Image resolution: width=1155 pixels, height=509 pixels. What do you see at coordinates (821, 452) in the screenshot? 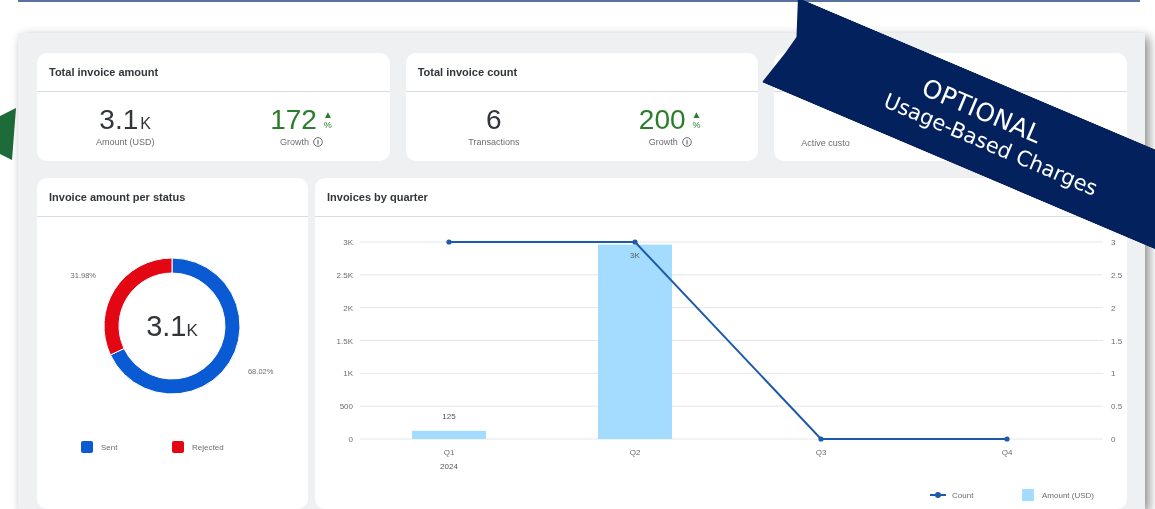
I see `x-axis-label: Q3` at bounding box center [821, 452].